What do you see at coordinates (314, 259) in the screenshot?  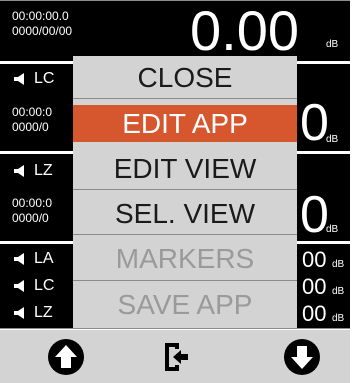 I see `row-value-la: 00` at bounding box center [314, 259].